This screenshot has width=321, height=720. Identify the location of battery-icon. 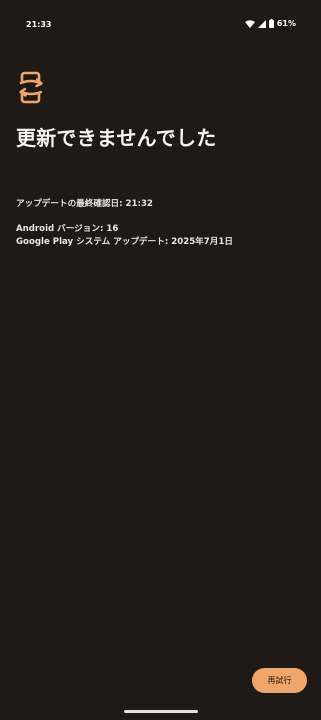
(271, 23).